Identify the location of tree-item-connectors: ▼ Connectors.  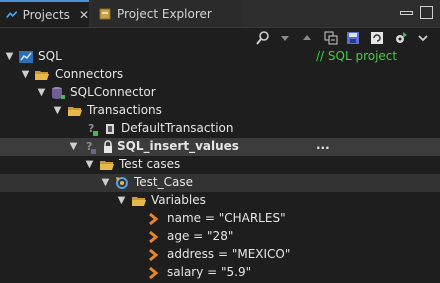
(220, 75).